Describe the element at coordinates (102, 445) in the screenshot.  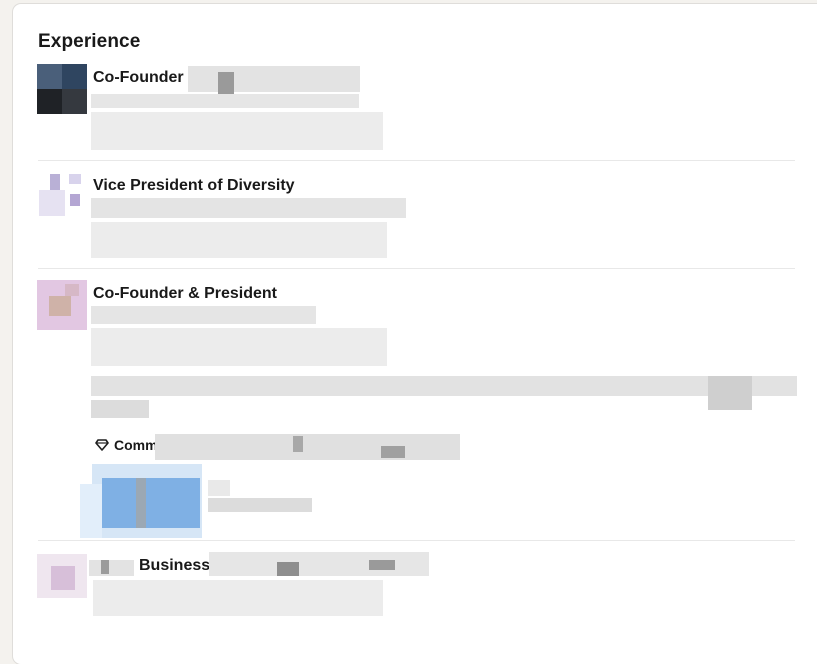
I see `diamond-icon` at that location.